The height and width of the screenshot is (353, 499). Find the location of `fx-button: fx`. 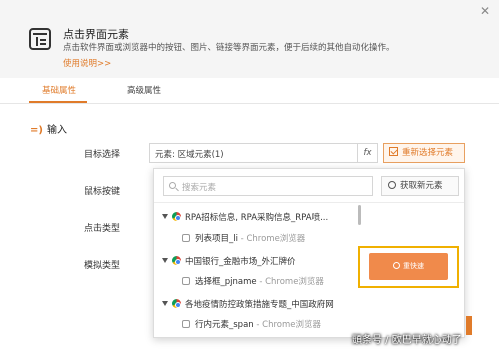

fx-button: fx is located at coordinates (368, 153).